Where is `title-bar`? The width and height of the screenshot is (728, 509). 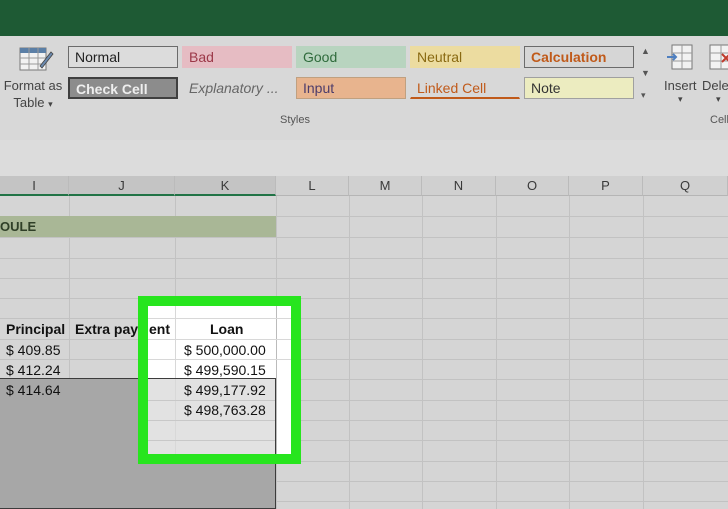
title-bar is located at coordinates (364, 18).